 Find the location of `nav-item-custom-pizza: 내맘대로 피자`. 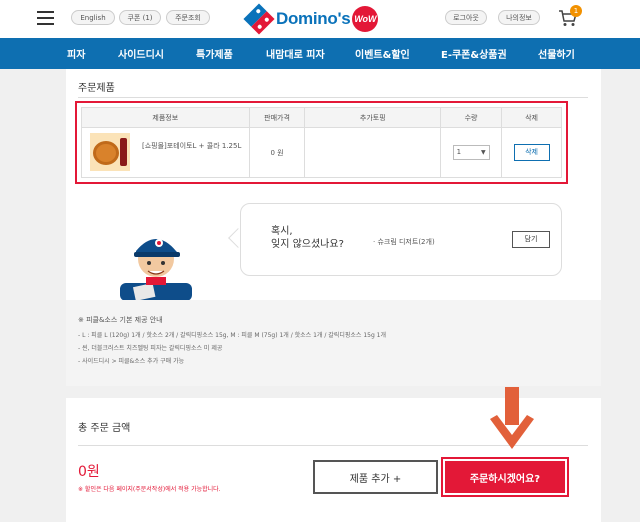

nav-item-custom-pizza: 내맘대로 피자 is located at coordinates (295, 53).